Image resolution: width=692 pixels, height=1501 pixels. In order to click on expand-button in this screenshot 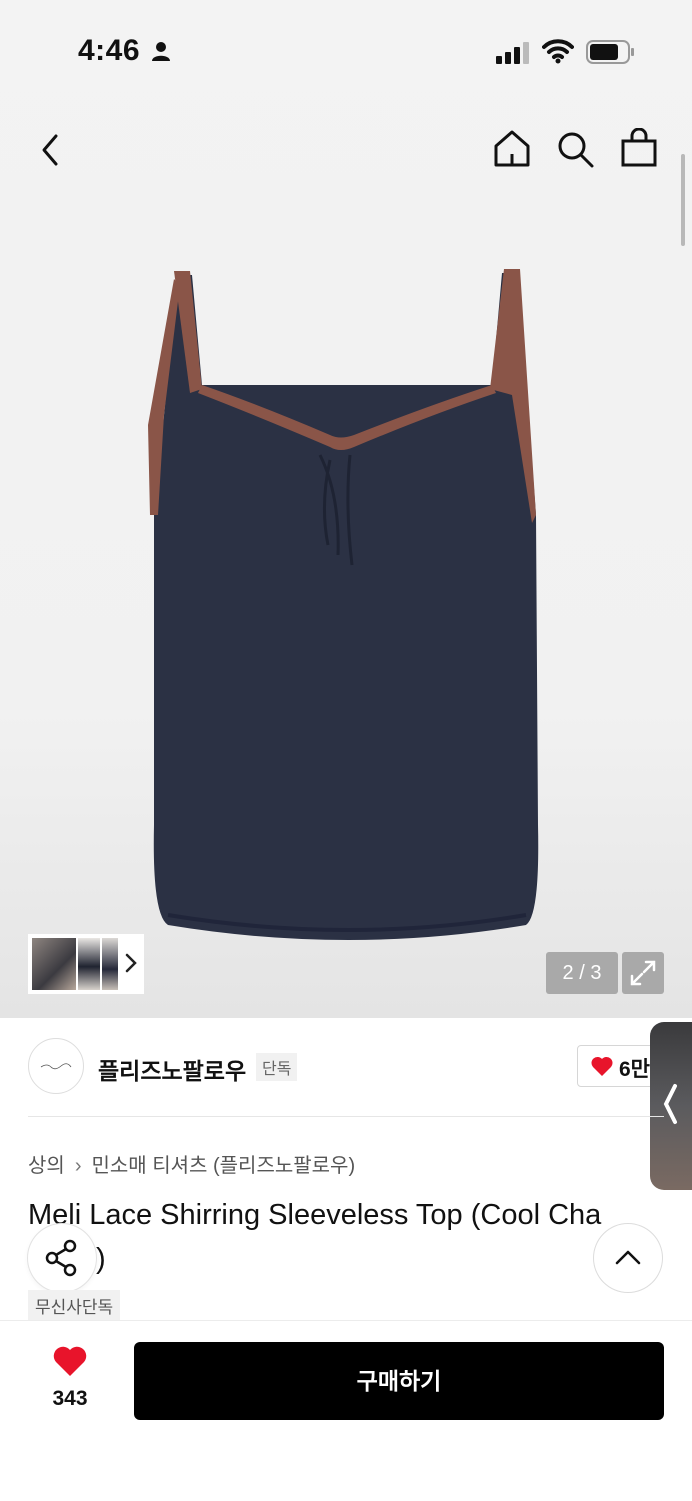, I will do `click(643, 973)`.